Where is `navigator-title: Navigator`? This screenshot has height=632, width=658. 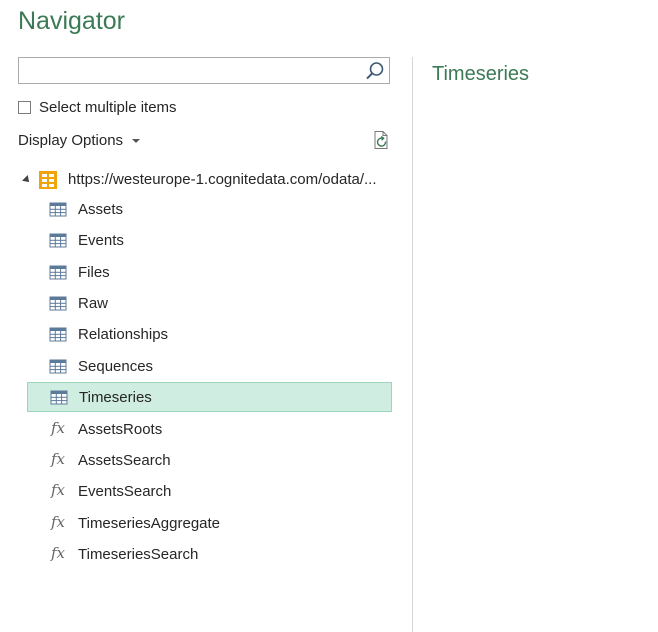
navigator-title: Navigator is located at coordinates (71, 21).